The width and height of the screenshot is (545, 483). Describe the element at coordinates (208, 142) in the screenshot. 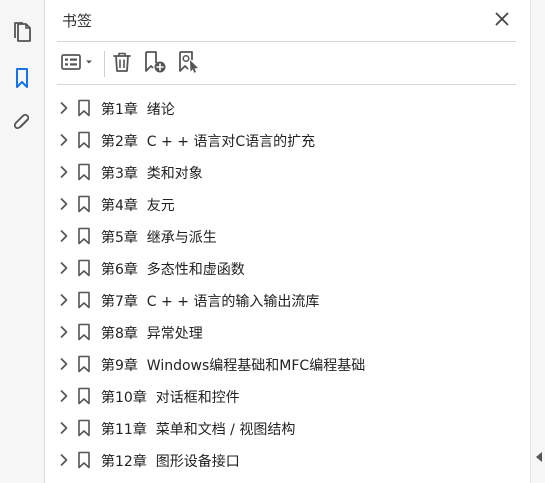

I see `bookmark-label: 第2章 C + + 语言对C语言的扩充` at that location.